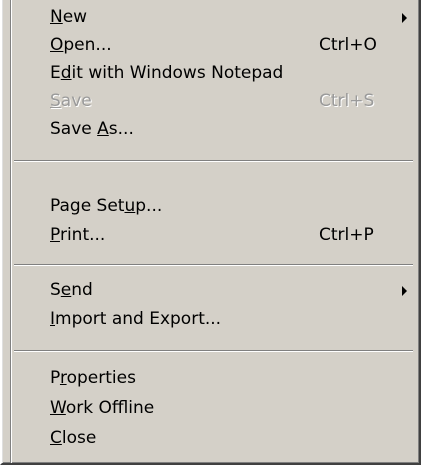 The height and width of the screenshot is (465, 421). What do you see at coordinates (11, 231) in the screenshot?
I see `menu-left-edge-highlight` at bounding box center [11, 231].